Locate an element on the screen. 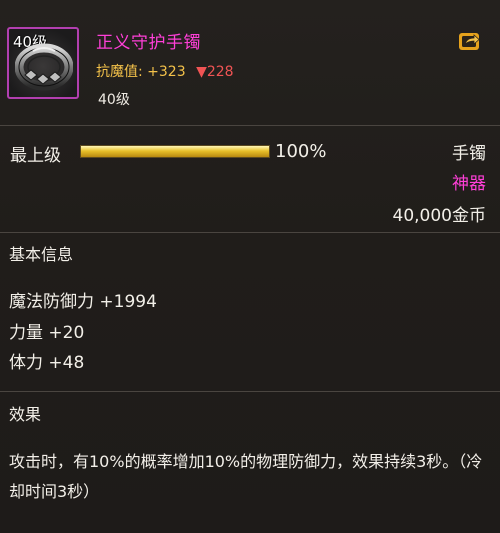 This screenshot has height=533, width=500. item-price: 40,000金币 is located at coordinates (439, 216).